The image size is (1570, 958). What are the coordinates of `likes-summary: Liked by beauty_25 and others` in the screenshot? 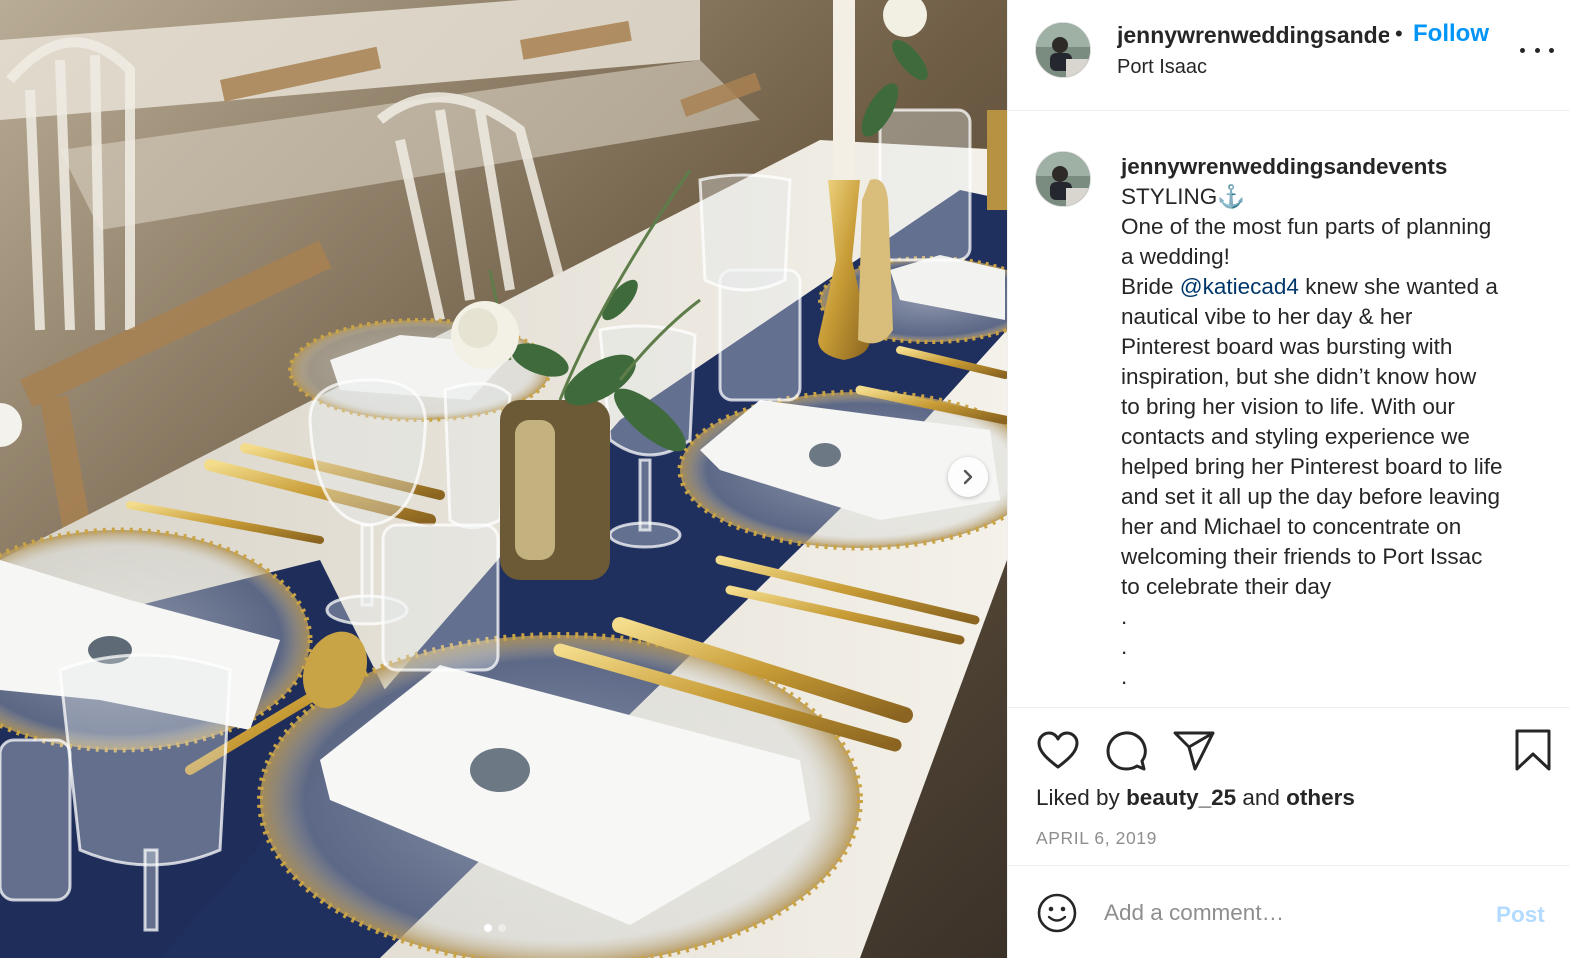 It's located at (1195, 798).